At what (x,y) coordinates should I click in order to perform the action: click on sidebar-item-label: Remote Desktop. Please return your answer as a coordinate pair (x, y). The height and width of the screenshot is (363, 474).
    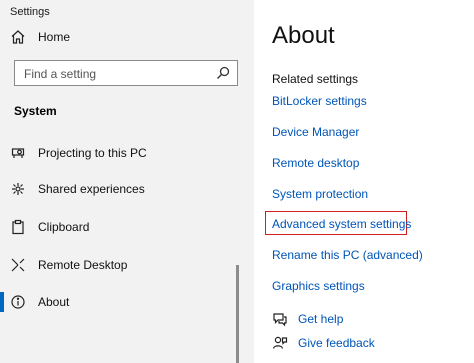
    Looking at the image, I should click on (83, 265).